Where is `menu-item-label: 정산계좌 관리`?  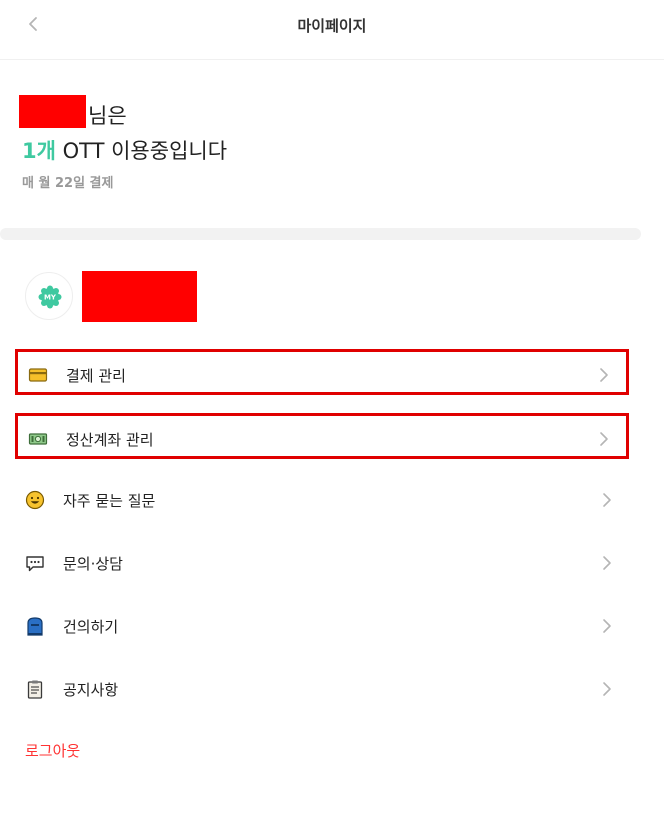 menu-item-label: 정산계좌 관리 is located at coordinates (110, 440).